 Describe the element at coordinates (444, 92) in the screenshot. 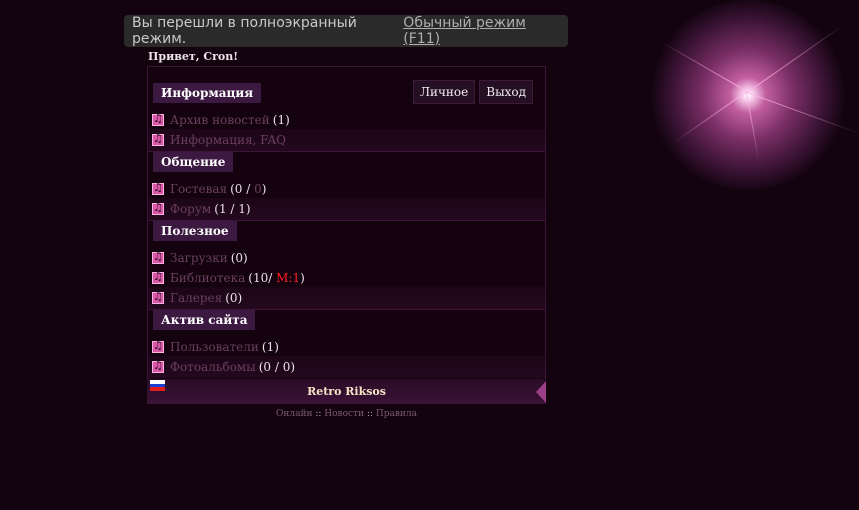

I see `personal-button: Личное` at that location.